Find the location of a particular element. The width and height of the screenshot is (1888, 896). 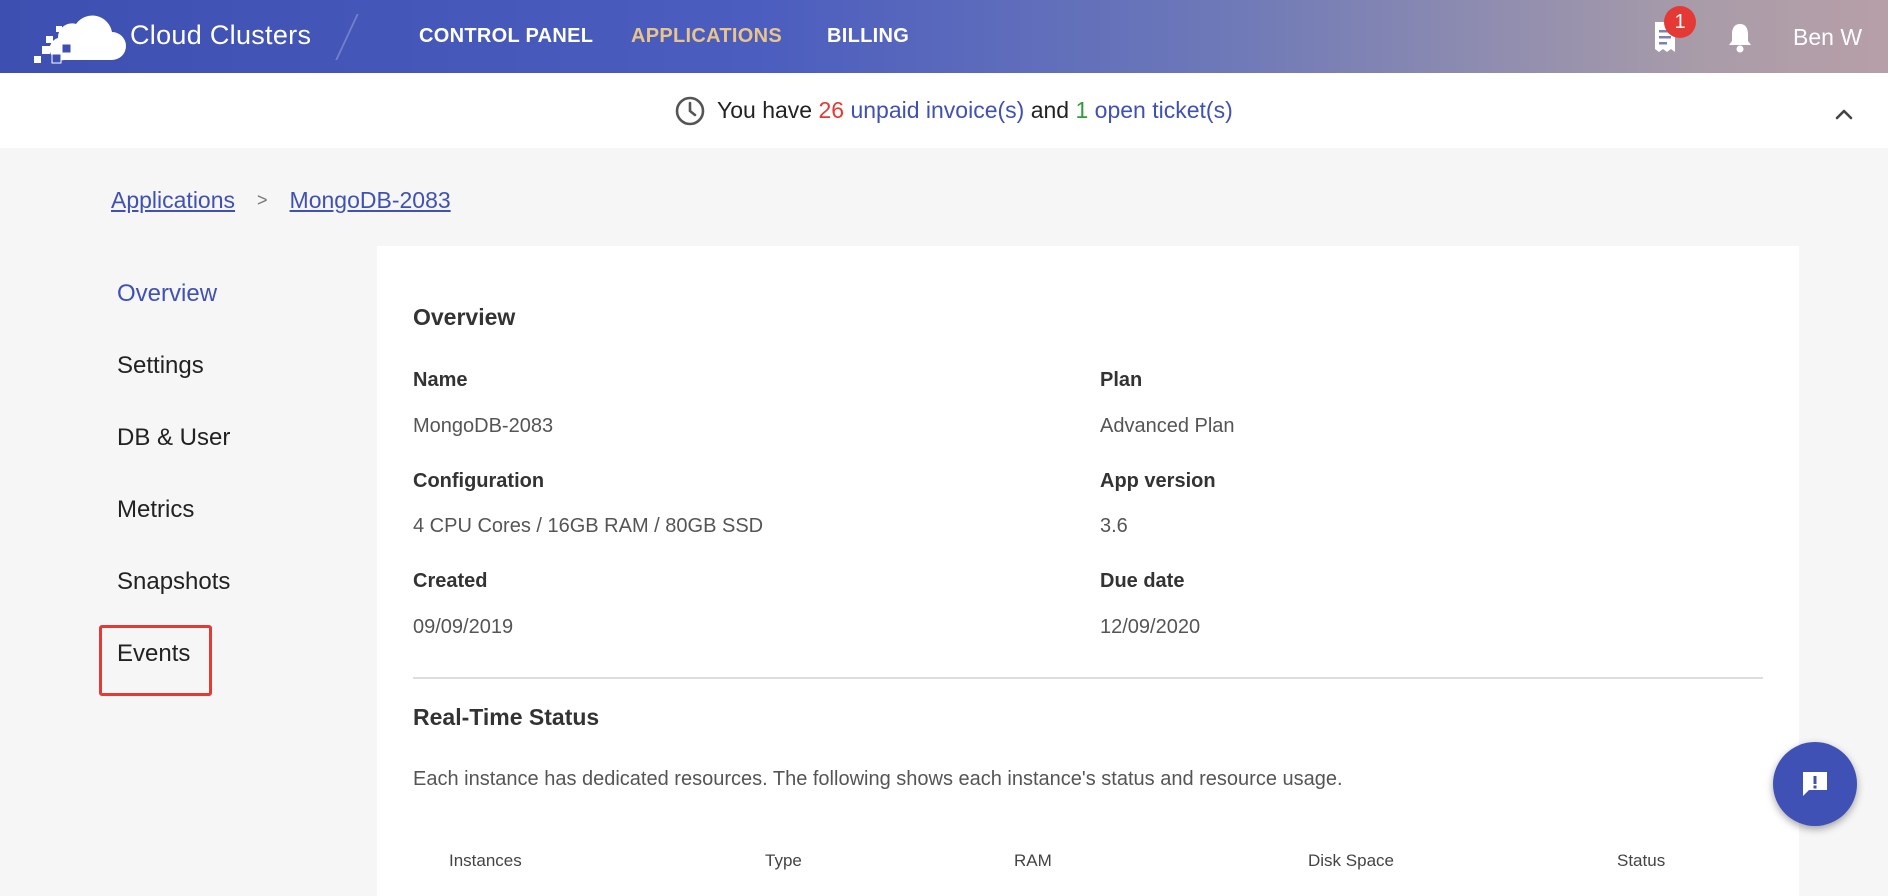

column-header-status: Status is located at coordinates (1641, 860).